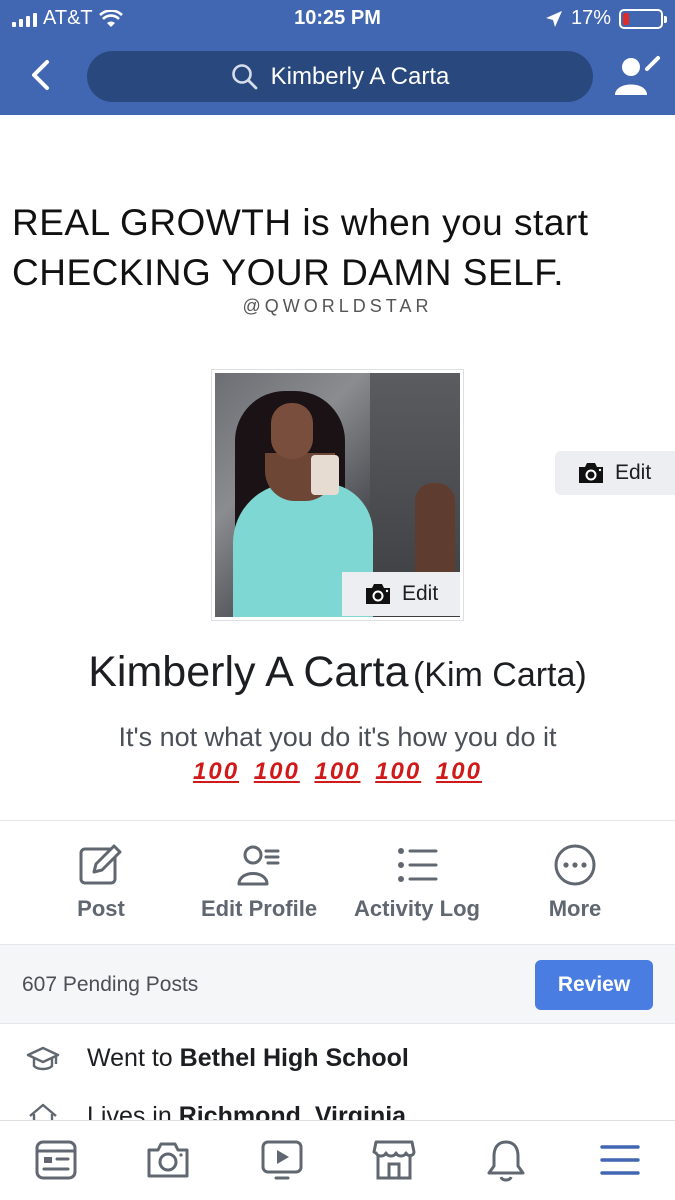 The image size is (675, 1200). I want to click on top-header: AT&T 10:25 PM 17% Kimberly A Carta, so click(337, 57).